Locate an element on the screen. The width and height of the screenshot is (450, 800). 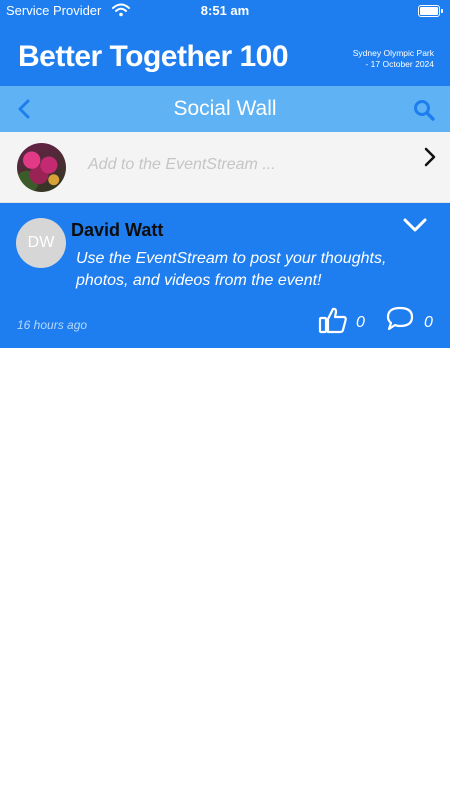
post-timestamp: 16 hours ago is located at coordinates (52, 325).